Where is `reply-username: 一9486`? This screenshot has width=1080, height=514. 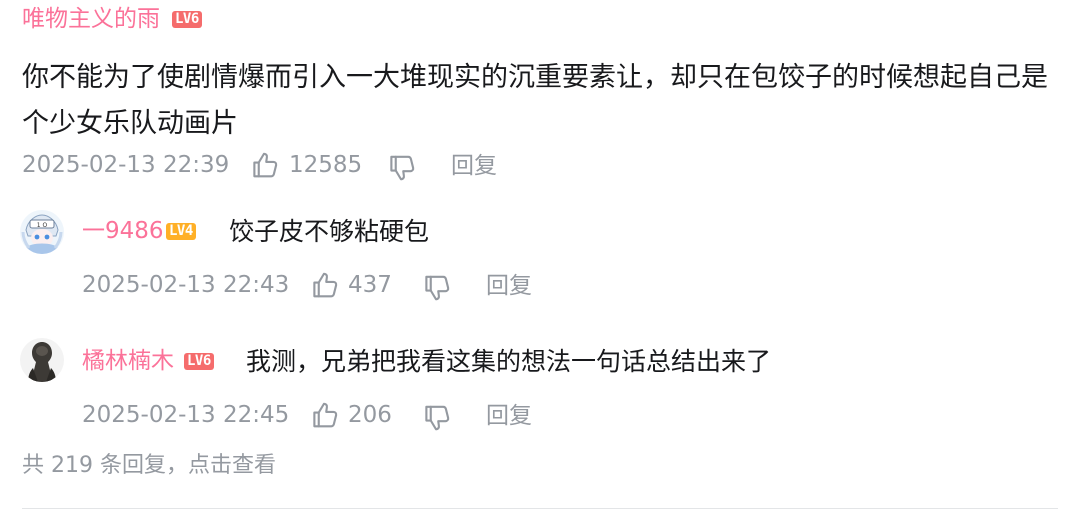 reply-username: 一9486 is located at coordinates (123, 231).